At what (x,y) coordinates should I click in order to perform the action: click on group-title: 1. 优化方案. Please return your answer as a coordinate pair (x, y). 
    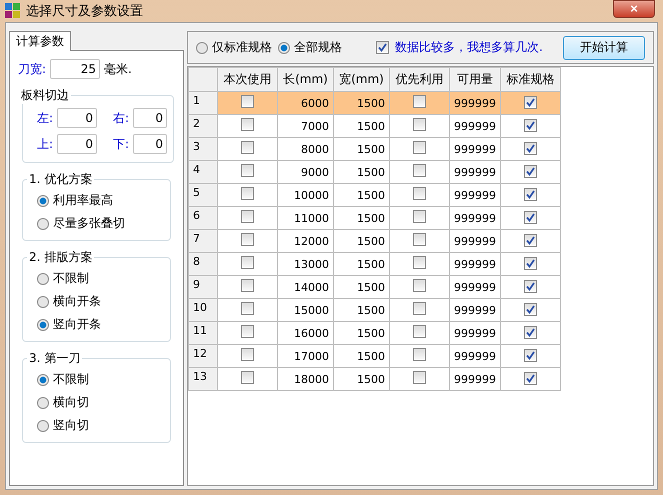
    Looking at the image, I should click on (61, 179).